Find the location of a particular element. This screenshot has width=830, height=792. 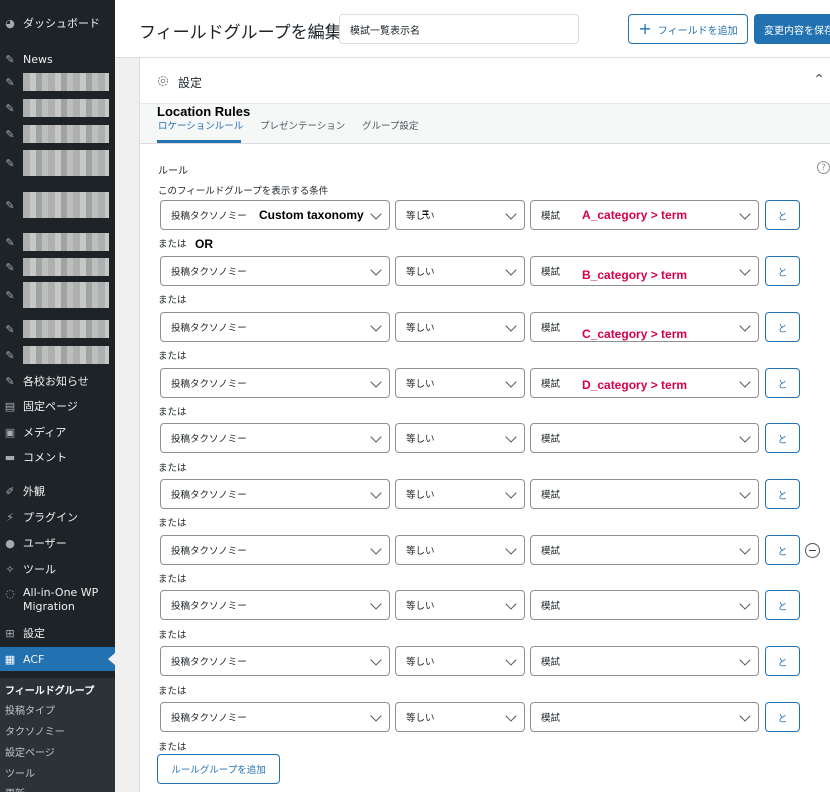

sidebar-item-dashboard: ◕ ダッシュボード is located at coordinates (57, 23).